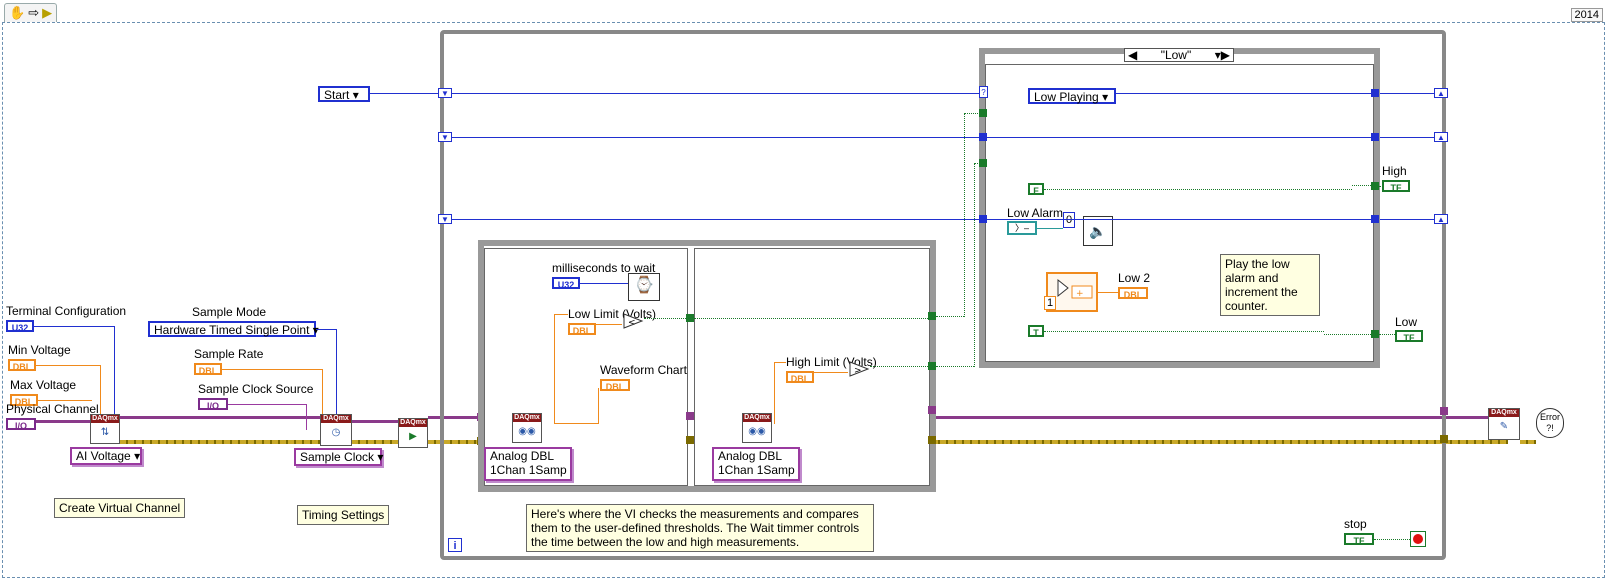  Describe the element at coordinates (267, 404) in the screenshot. I see `io-wire` at that location.